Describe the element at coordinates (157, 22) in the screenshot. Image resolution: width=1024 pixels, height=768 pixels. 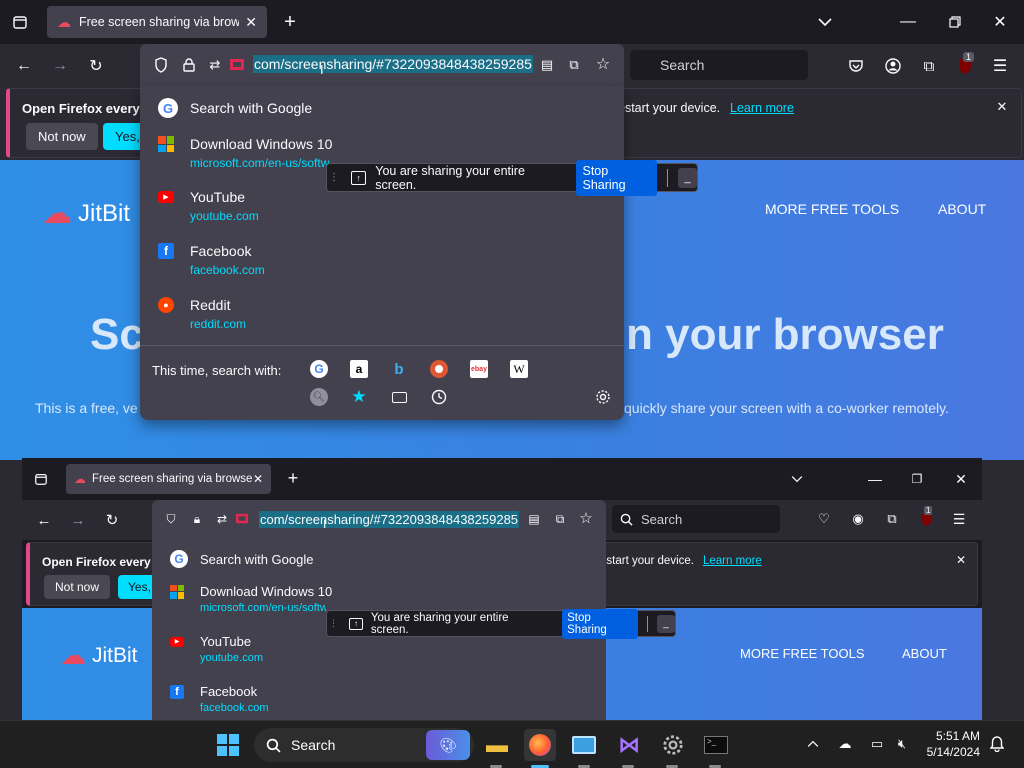
I see `tab-screen-sharing: ☁ Free screen sharing via browser ✕` at that location.